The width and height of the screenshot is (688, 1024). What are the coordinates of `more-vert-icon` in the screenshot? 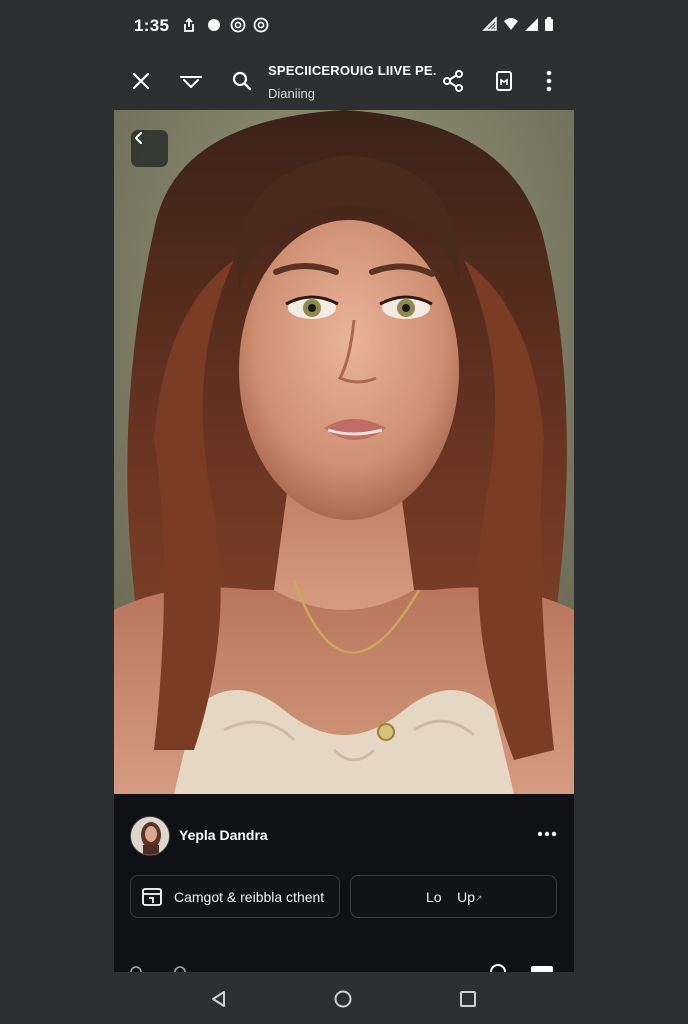 It's located at (549, 81).